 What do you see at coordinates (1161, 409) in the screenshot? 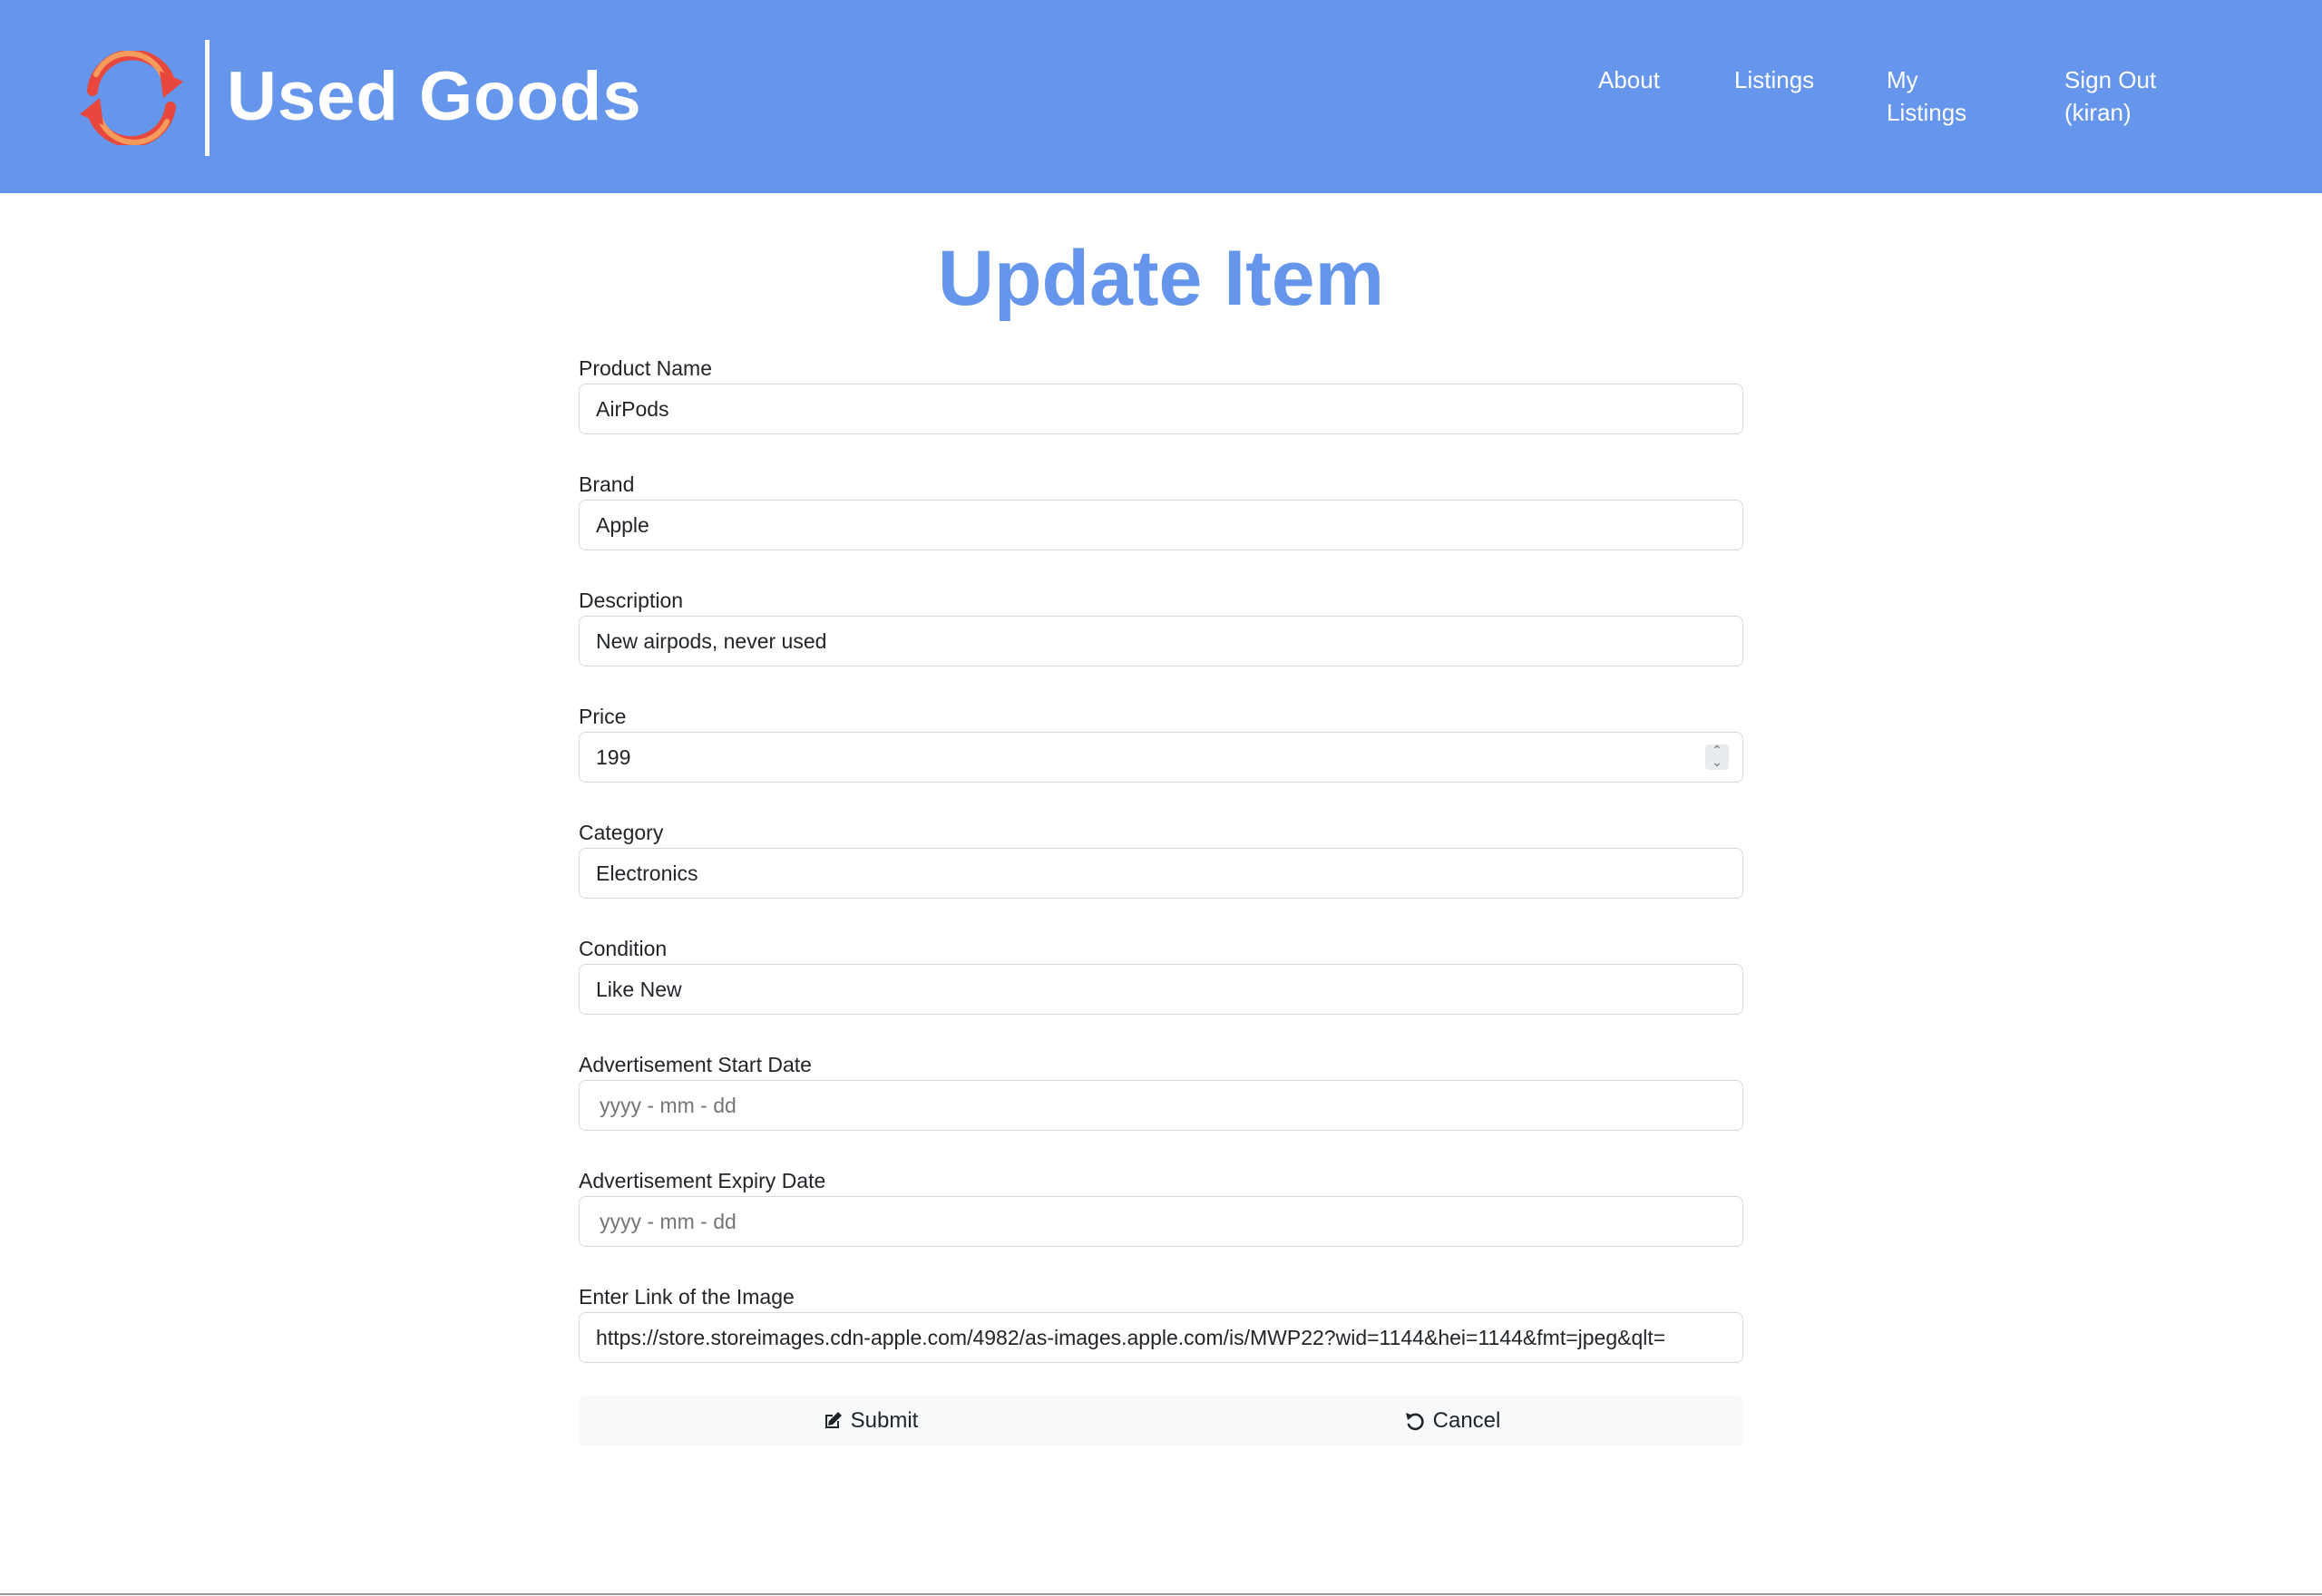
I see `product-name-input` at bounding box center [1161, 409].